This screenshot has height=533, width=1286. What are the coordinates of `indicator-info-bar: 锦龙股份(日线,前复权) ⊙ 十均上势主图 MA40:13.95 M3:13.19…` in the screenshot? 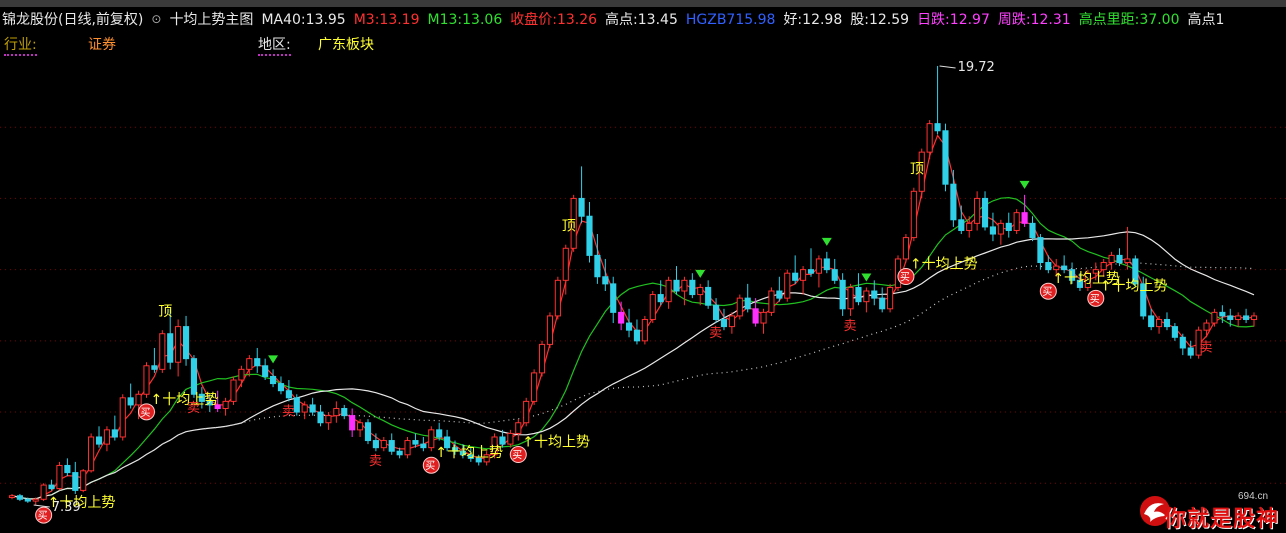 It's located at (643, 19).